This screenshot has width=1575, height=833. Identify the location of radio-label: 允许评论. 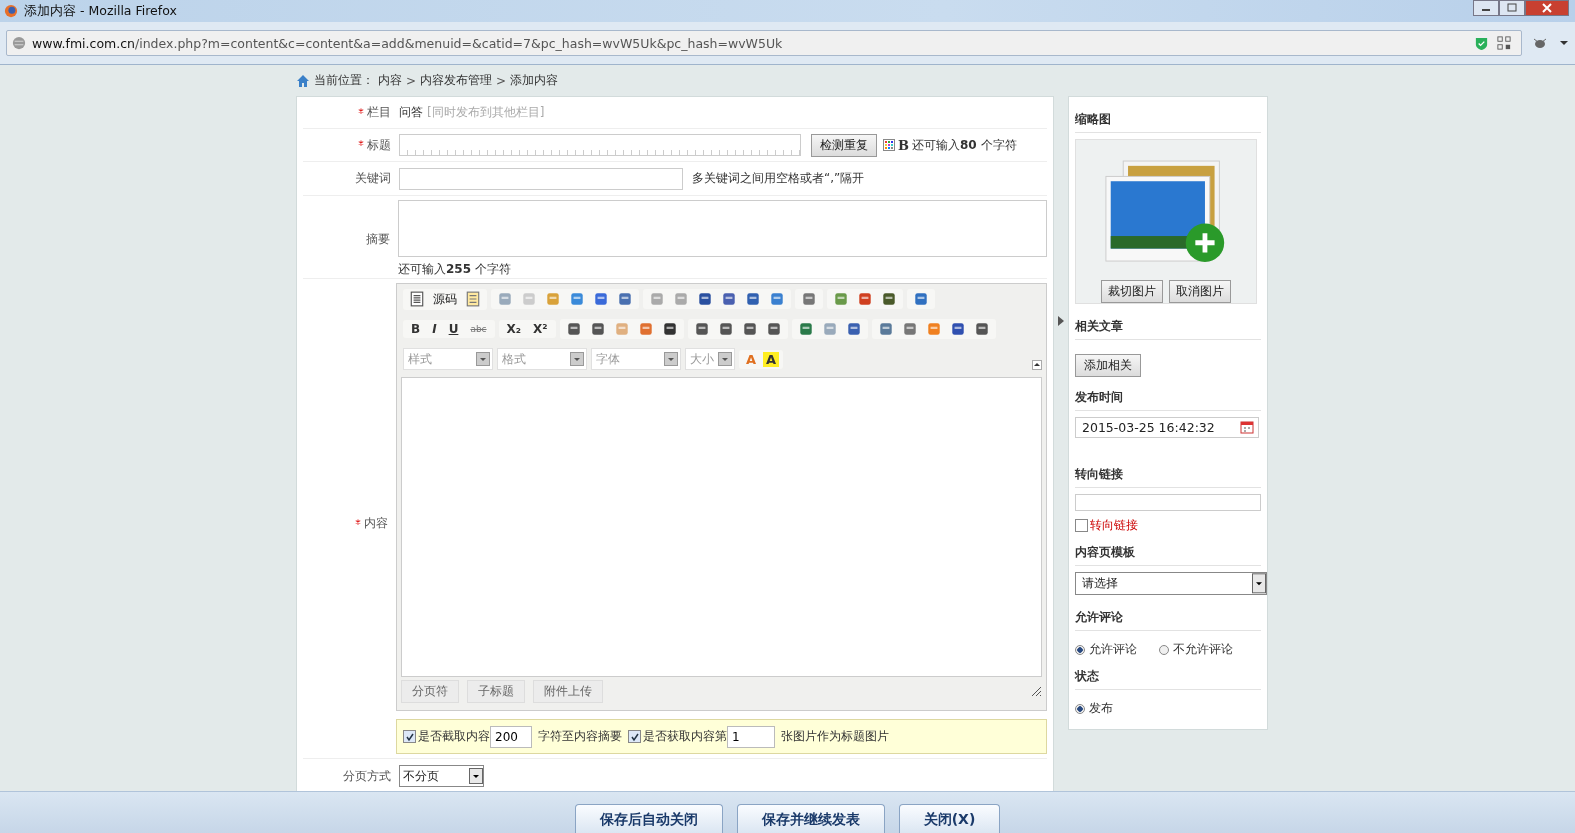
(1113, 649).